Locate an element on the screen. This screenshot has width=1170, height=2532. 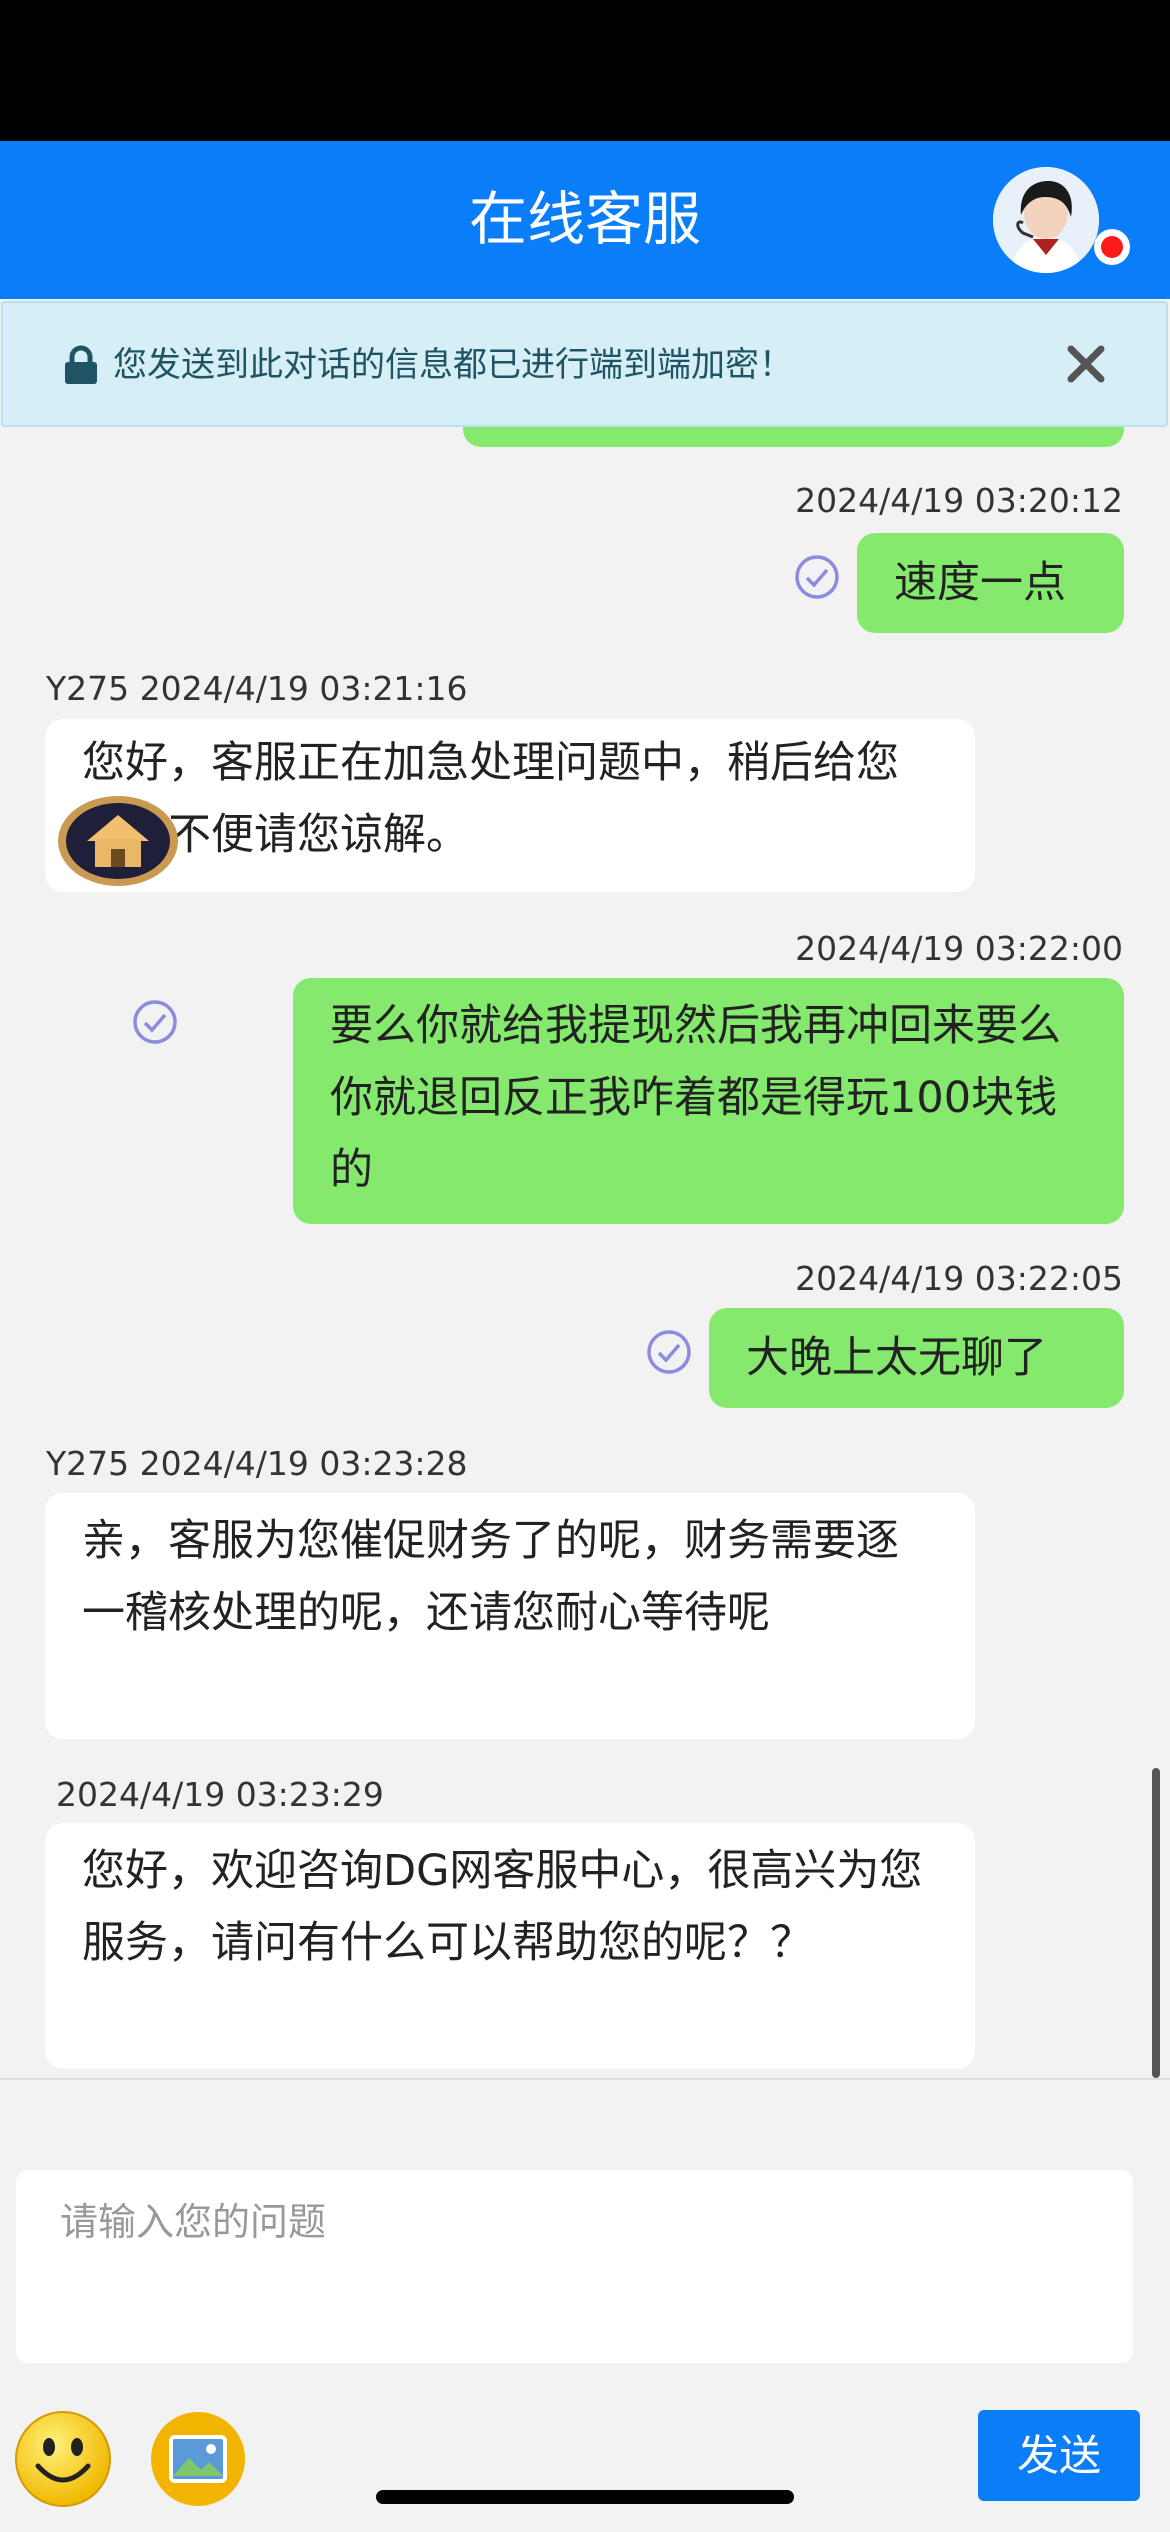
message-timestamp: 2024/4/19 03:22:00 is located at coordinates (959, 948).